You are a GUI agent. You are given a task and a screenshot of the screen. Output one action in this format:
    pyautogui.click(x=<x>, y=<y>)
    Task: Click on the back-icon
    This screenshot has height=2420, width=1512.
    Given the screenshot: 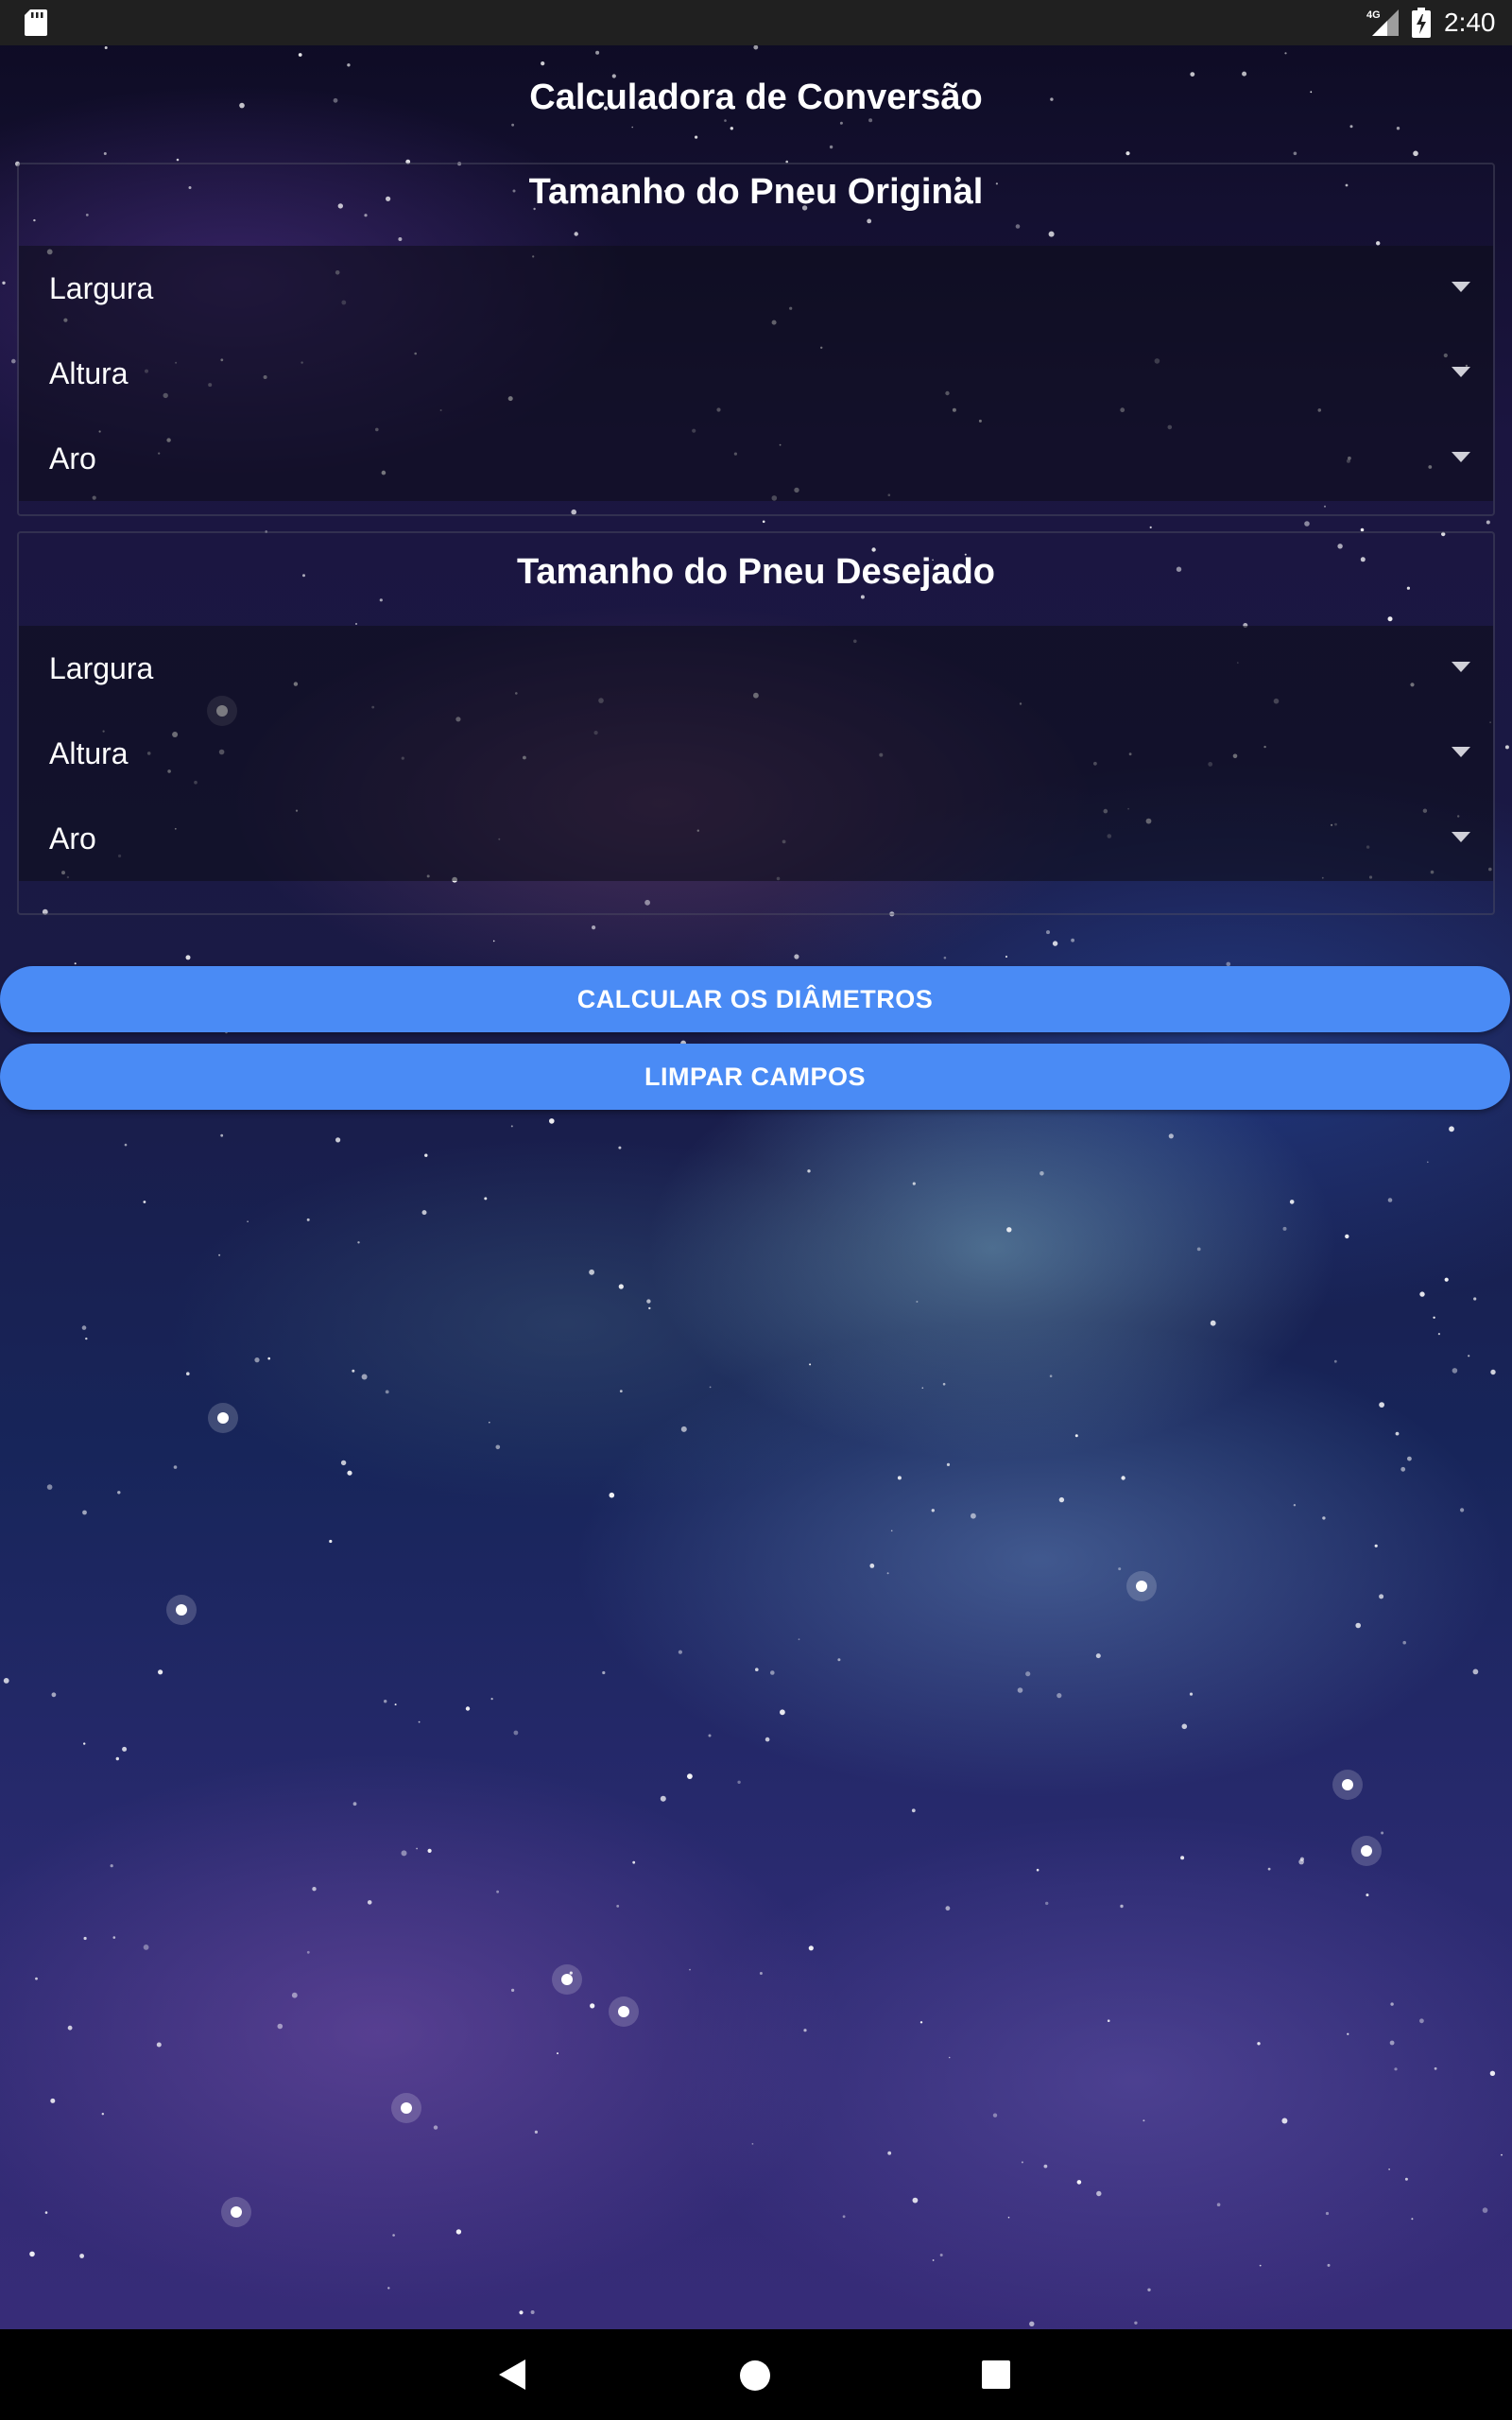 What is the action you would take?
    pyautogui.click(x=512, y=2375)
    